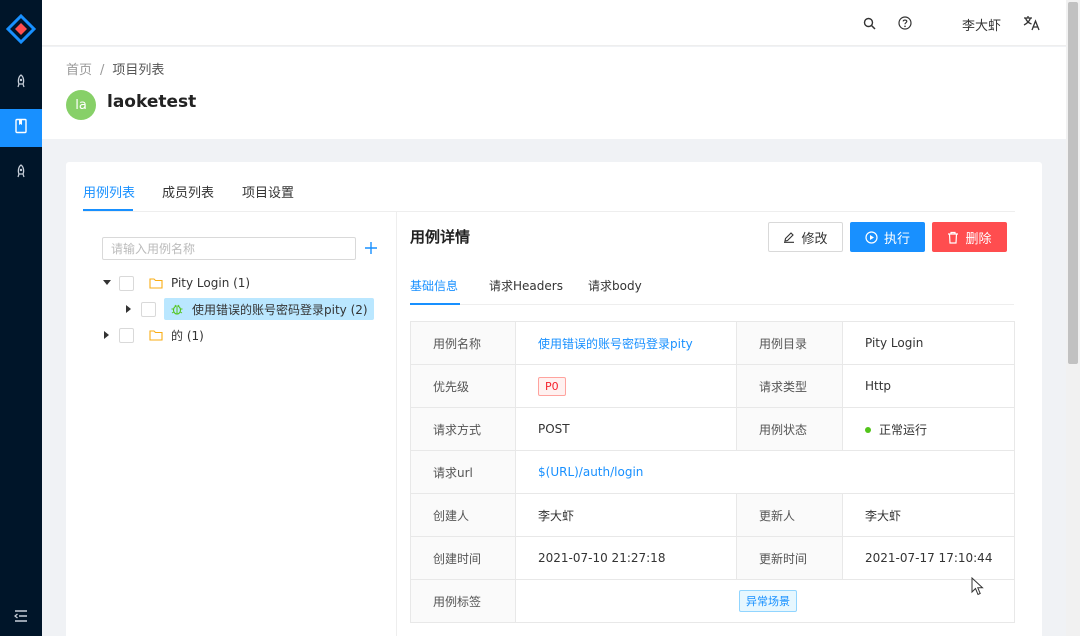 Image resolution: width=1080 pixels, height=636 pixels. What do you see at coordinates (626, 429) in the screenshot?
I see `request-method-value: POST` at bounding box center [626, 429].